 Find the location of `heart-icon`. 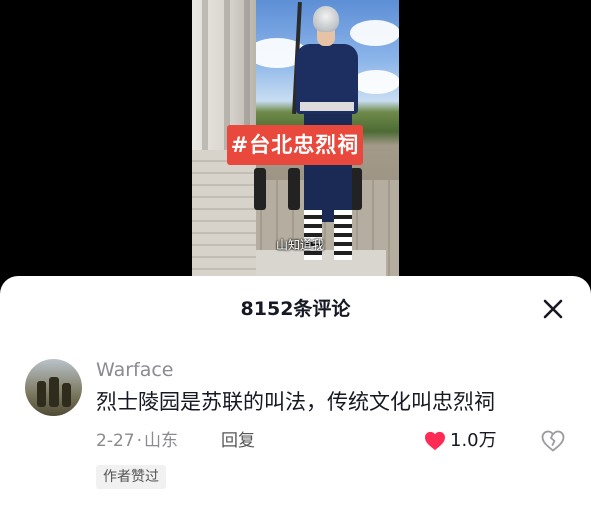

heart-icon is located at coordinates (435, 441).